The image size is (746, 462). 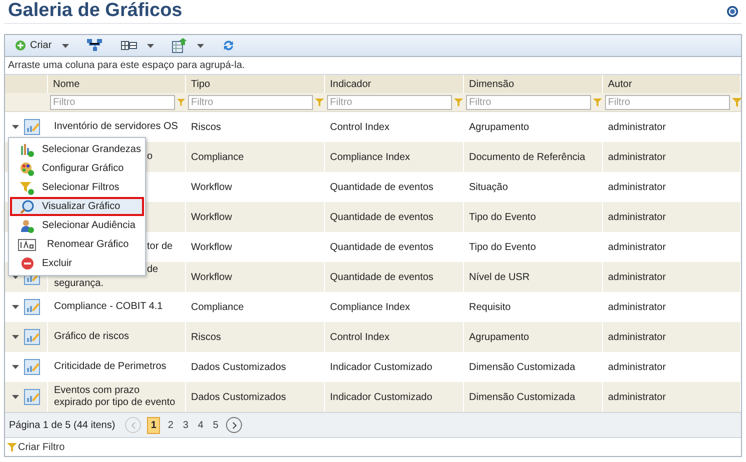 I want to click on table-cell-text: Control Index, so click(x=360, y=127).